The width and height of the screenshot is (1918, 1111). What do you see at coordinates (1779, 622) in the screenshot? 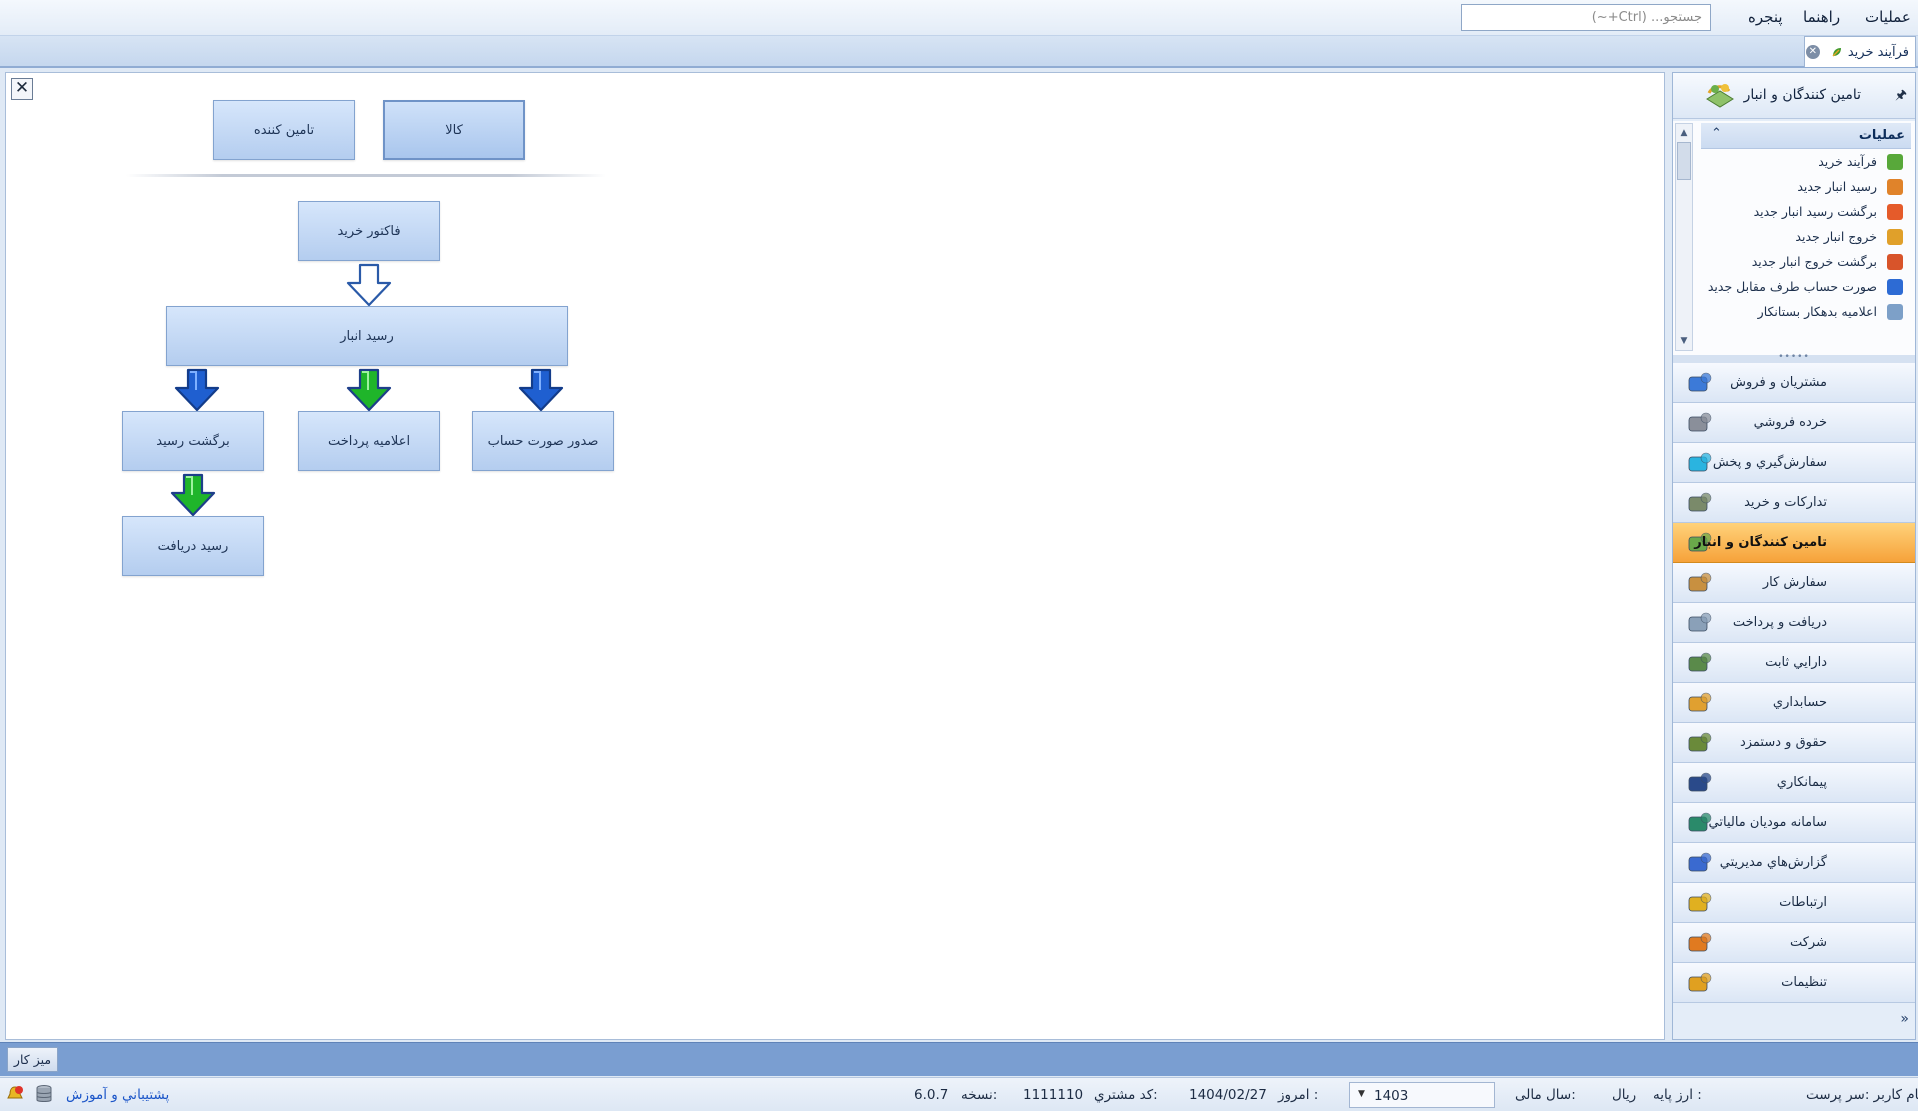
I see `module-label: دريافت و پرداخت` at bounding box center [1779, 622].